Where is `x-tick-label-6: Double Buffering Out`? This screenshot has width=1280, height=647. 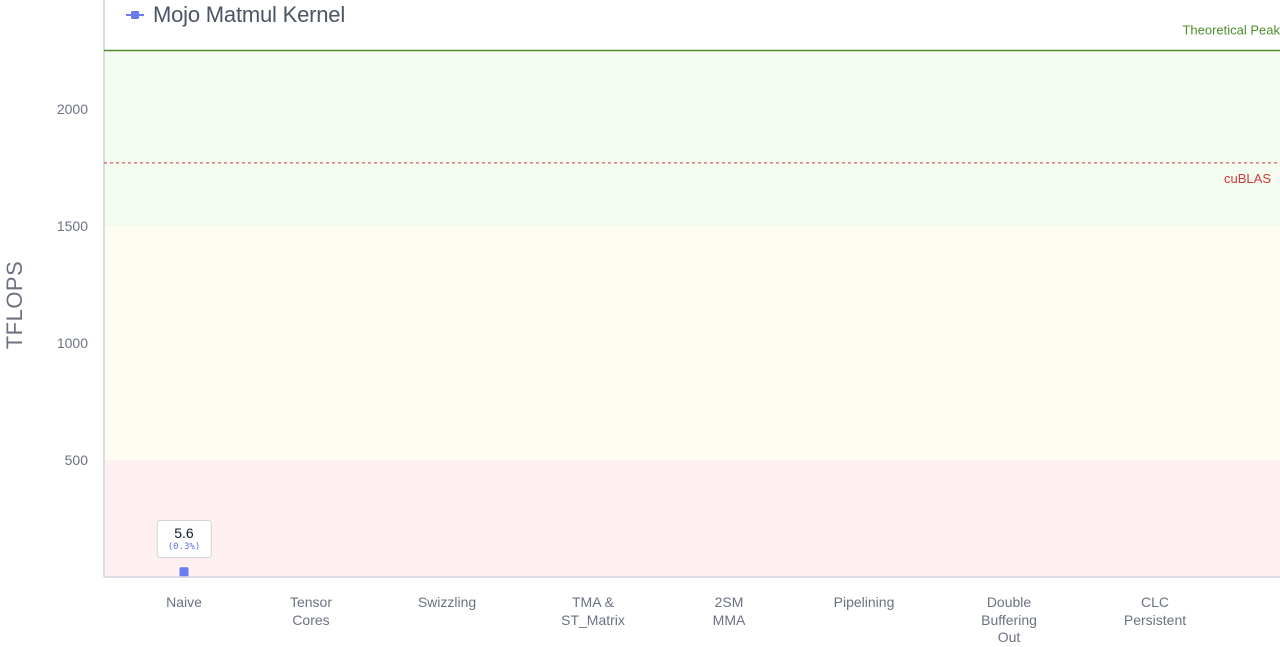
x-tick-label-6: Double Buffering Out is located at coordinates (1009, 619).